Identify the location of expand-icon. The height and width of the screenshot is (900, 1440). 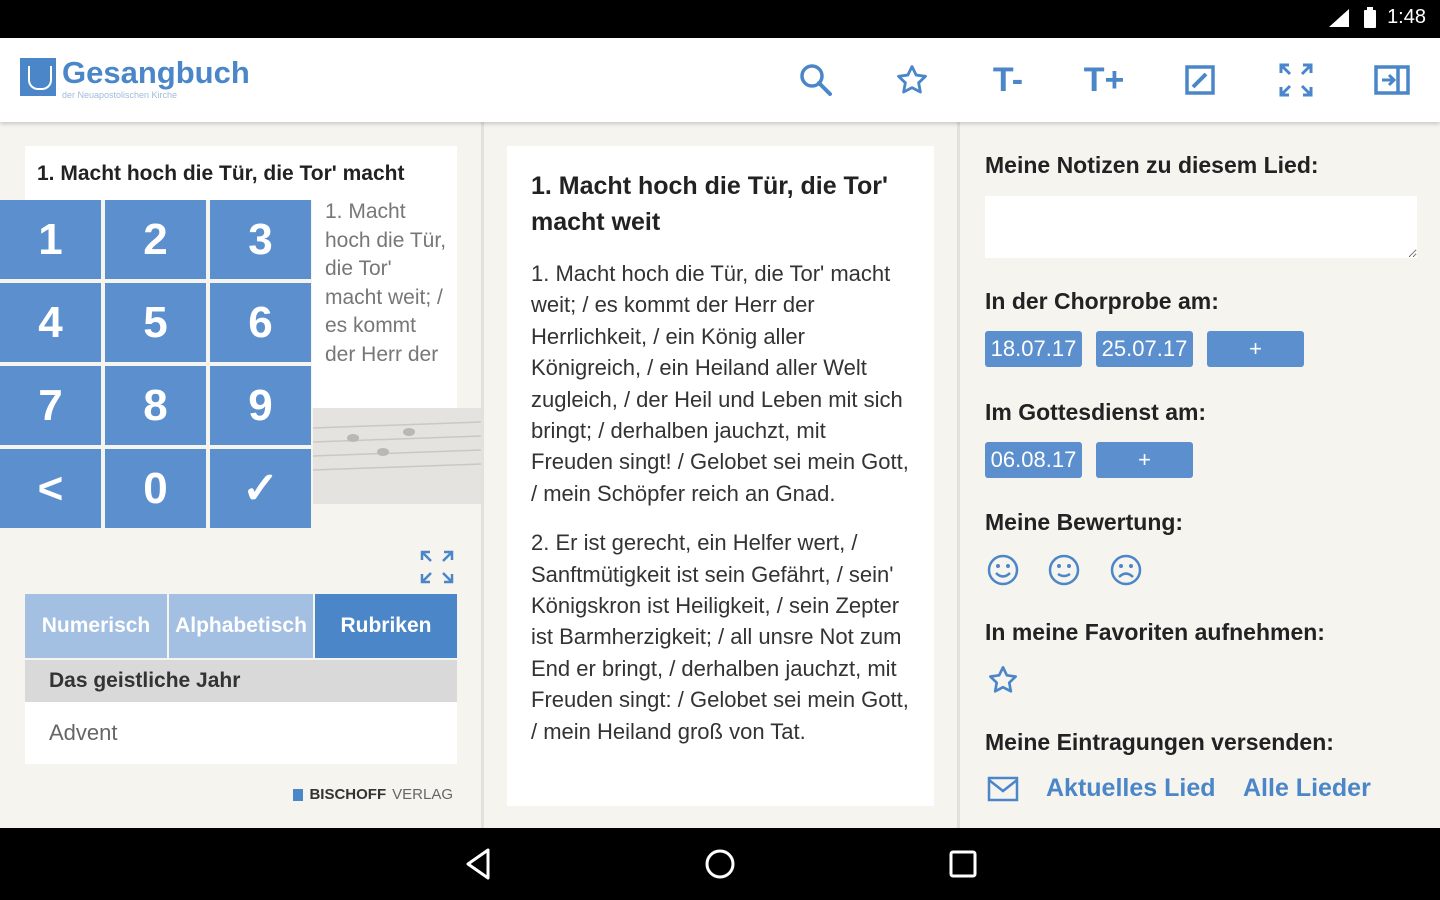
(437, 567).